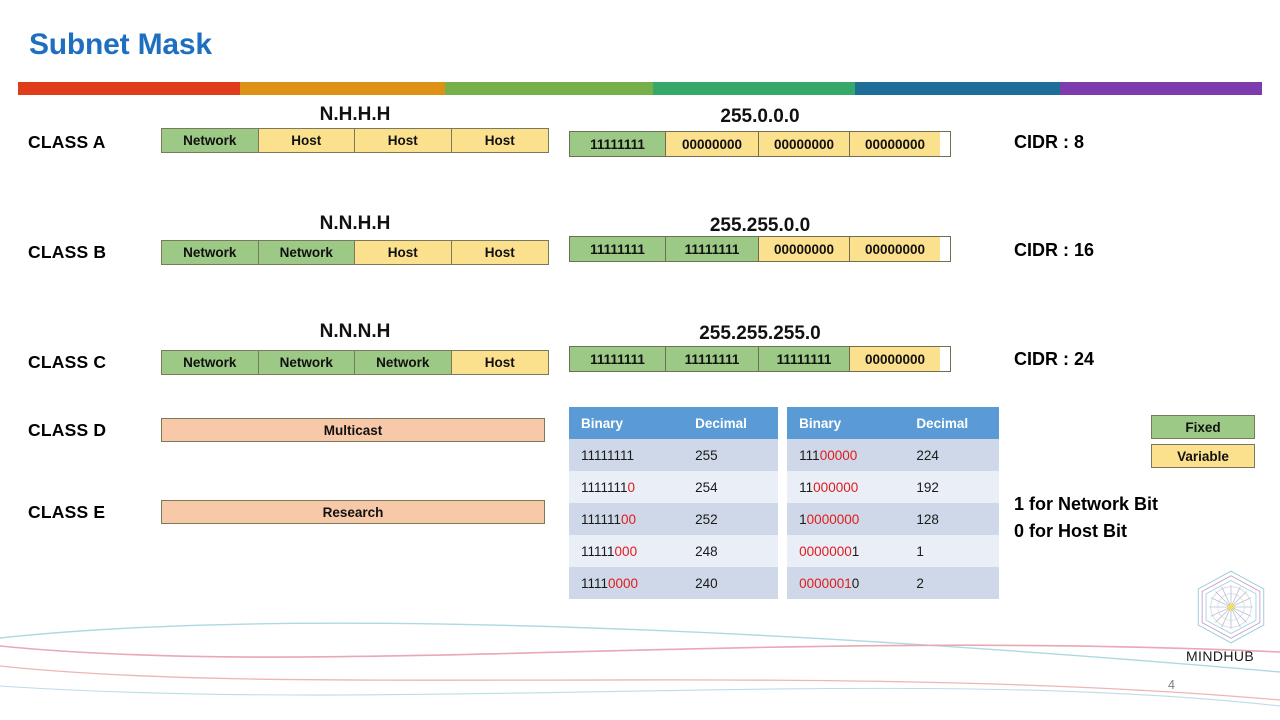 The height and width of the screenshot is (720, 1280). Describe the element at coordinates (67, 430) in the screenshot. I see `class-label-class-d: CLASS D` at that location.